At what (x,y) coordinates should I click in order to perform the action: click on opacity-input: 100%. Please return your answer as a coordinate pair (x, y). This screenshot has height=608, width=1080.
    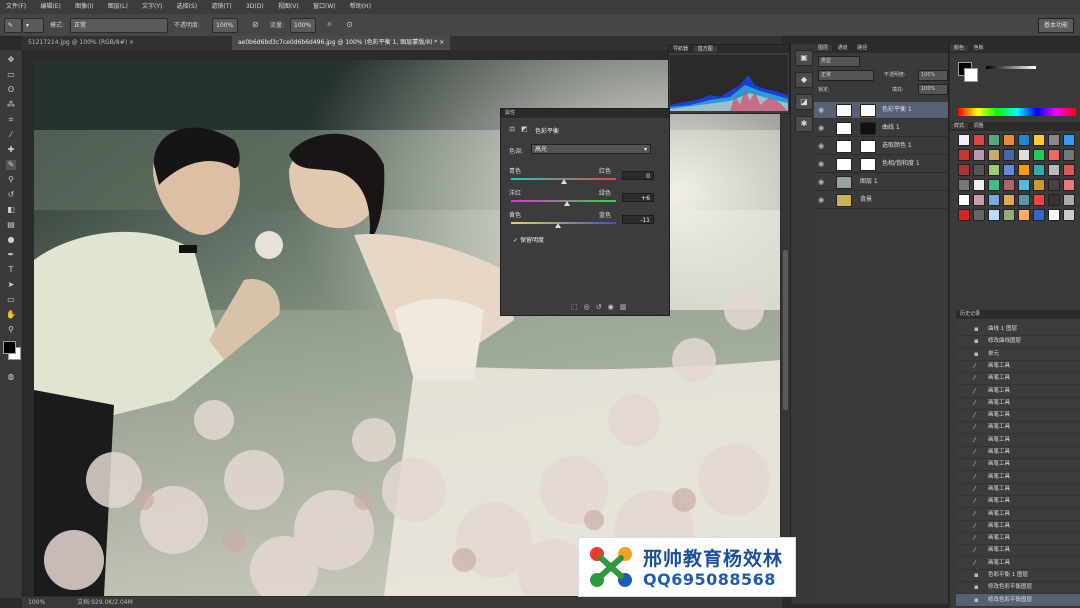
    Looking at the image, I should click on (225, 25).